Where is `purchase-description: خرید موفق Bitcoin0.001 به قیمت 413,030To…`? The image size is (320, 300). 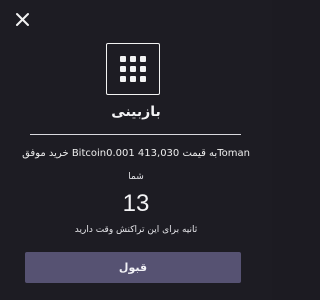
purchase-description: خرید موفق Bitcoin0.001 به قیمت 413,030To… is located at coordinates (136, 153).